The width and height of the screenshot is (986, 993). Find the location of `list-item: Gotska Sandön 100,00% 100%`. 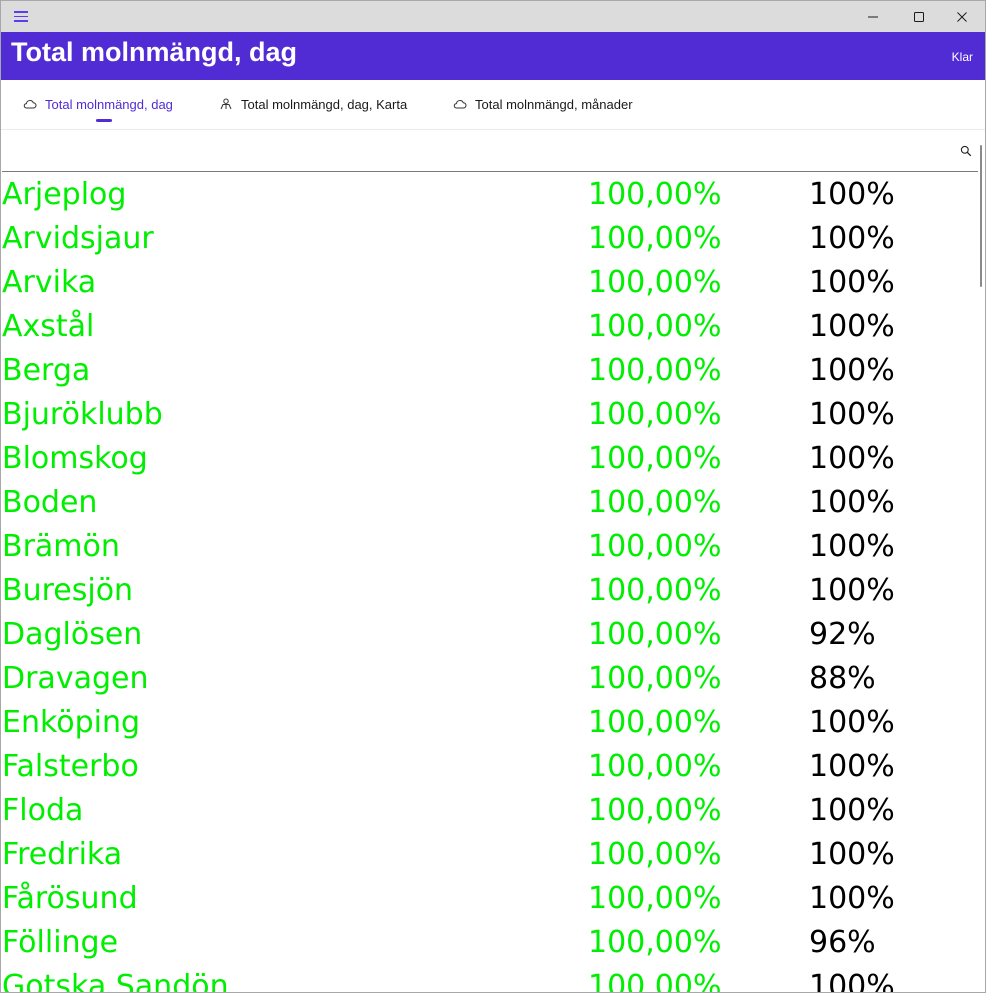

list-item: Gotska Sandön 100,00% 100% is located at coordinates (490, 978).